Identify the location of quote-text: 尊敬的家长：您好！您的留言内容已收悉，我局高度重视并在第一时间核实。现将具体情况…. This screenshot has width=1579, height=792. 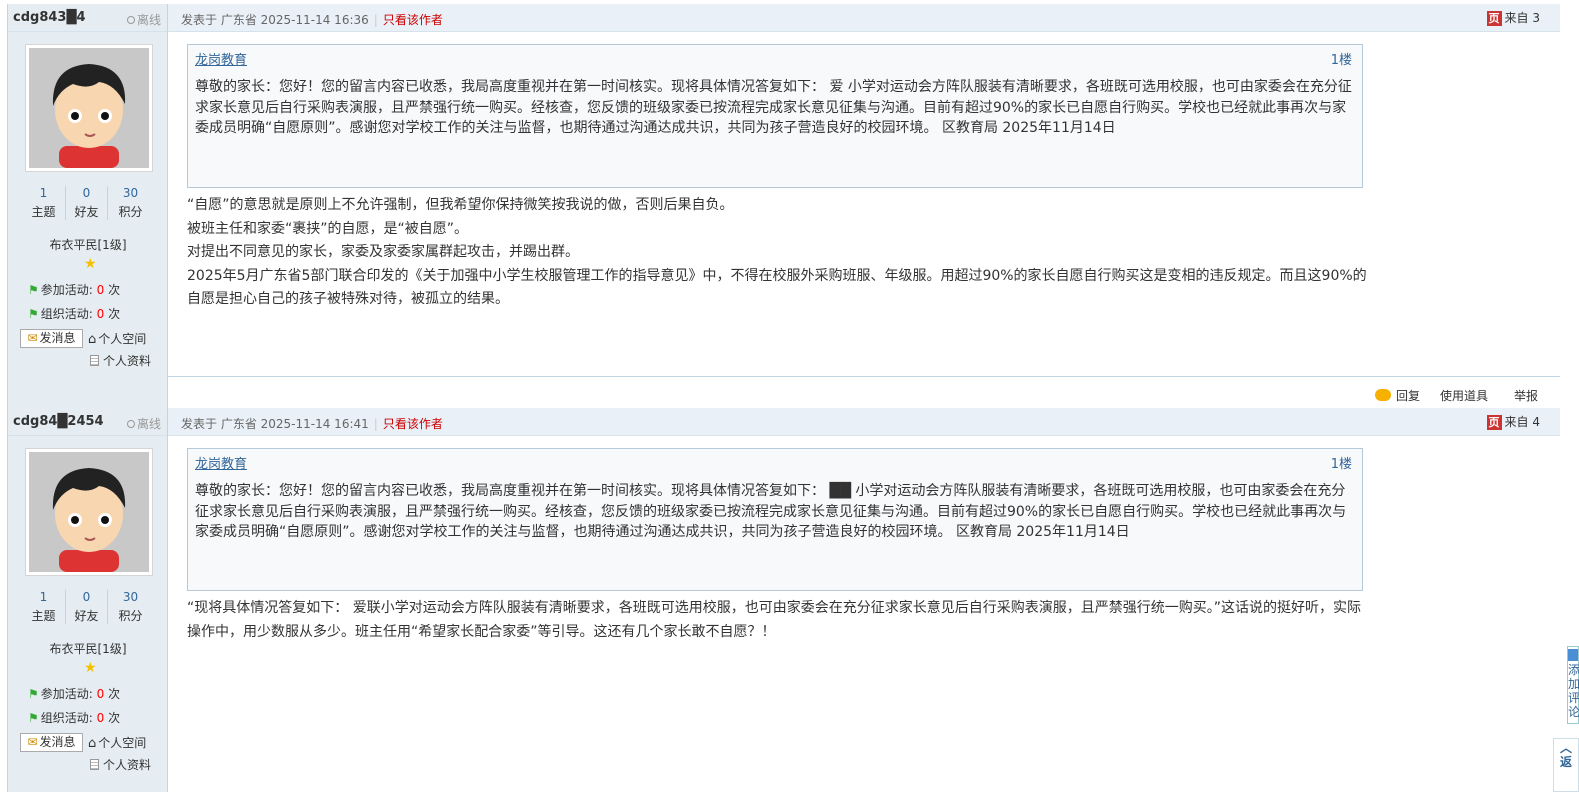
(773, 107).